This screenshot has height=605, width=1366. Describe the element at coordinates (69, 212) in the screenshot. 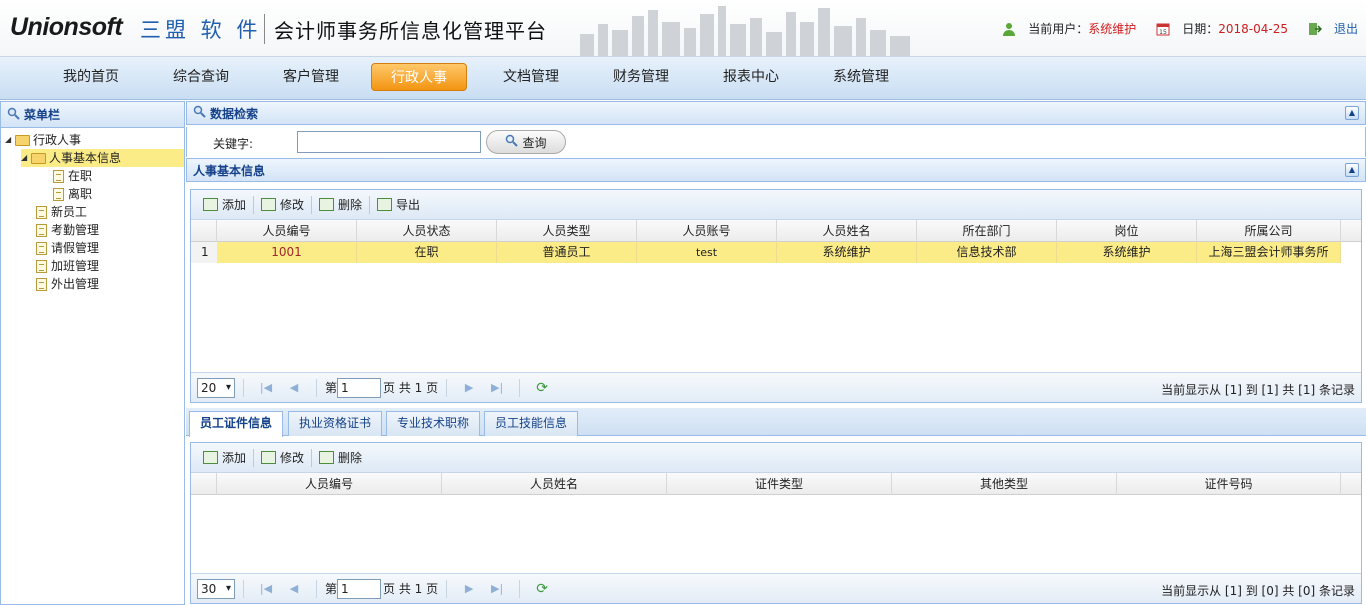

I see `tree-item-label: 新员工` at that location.